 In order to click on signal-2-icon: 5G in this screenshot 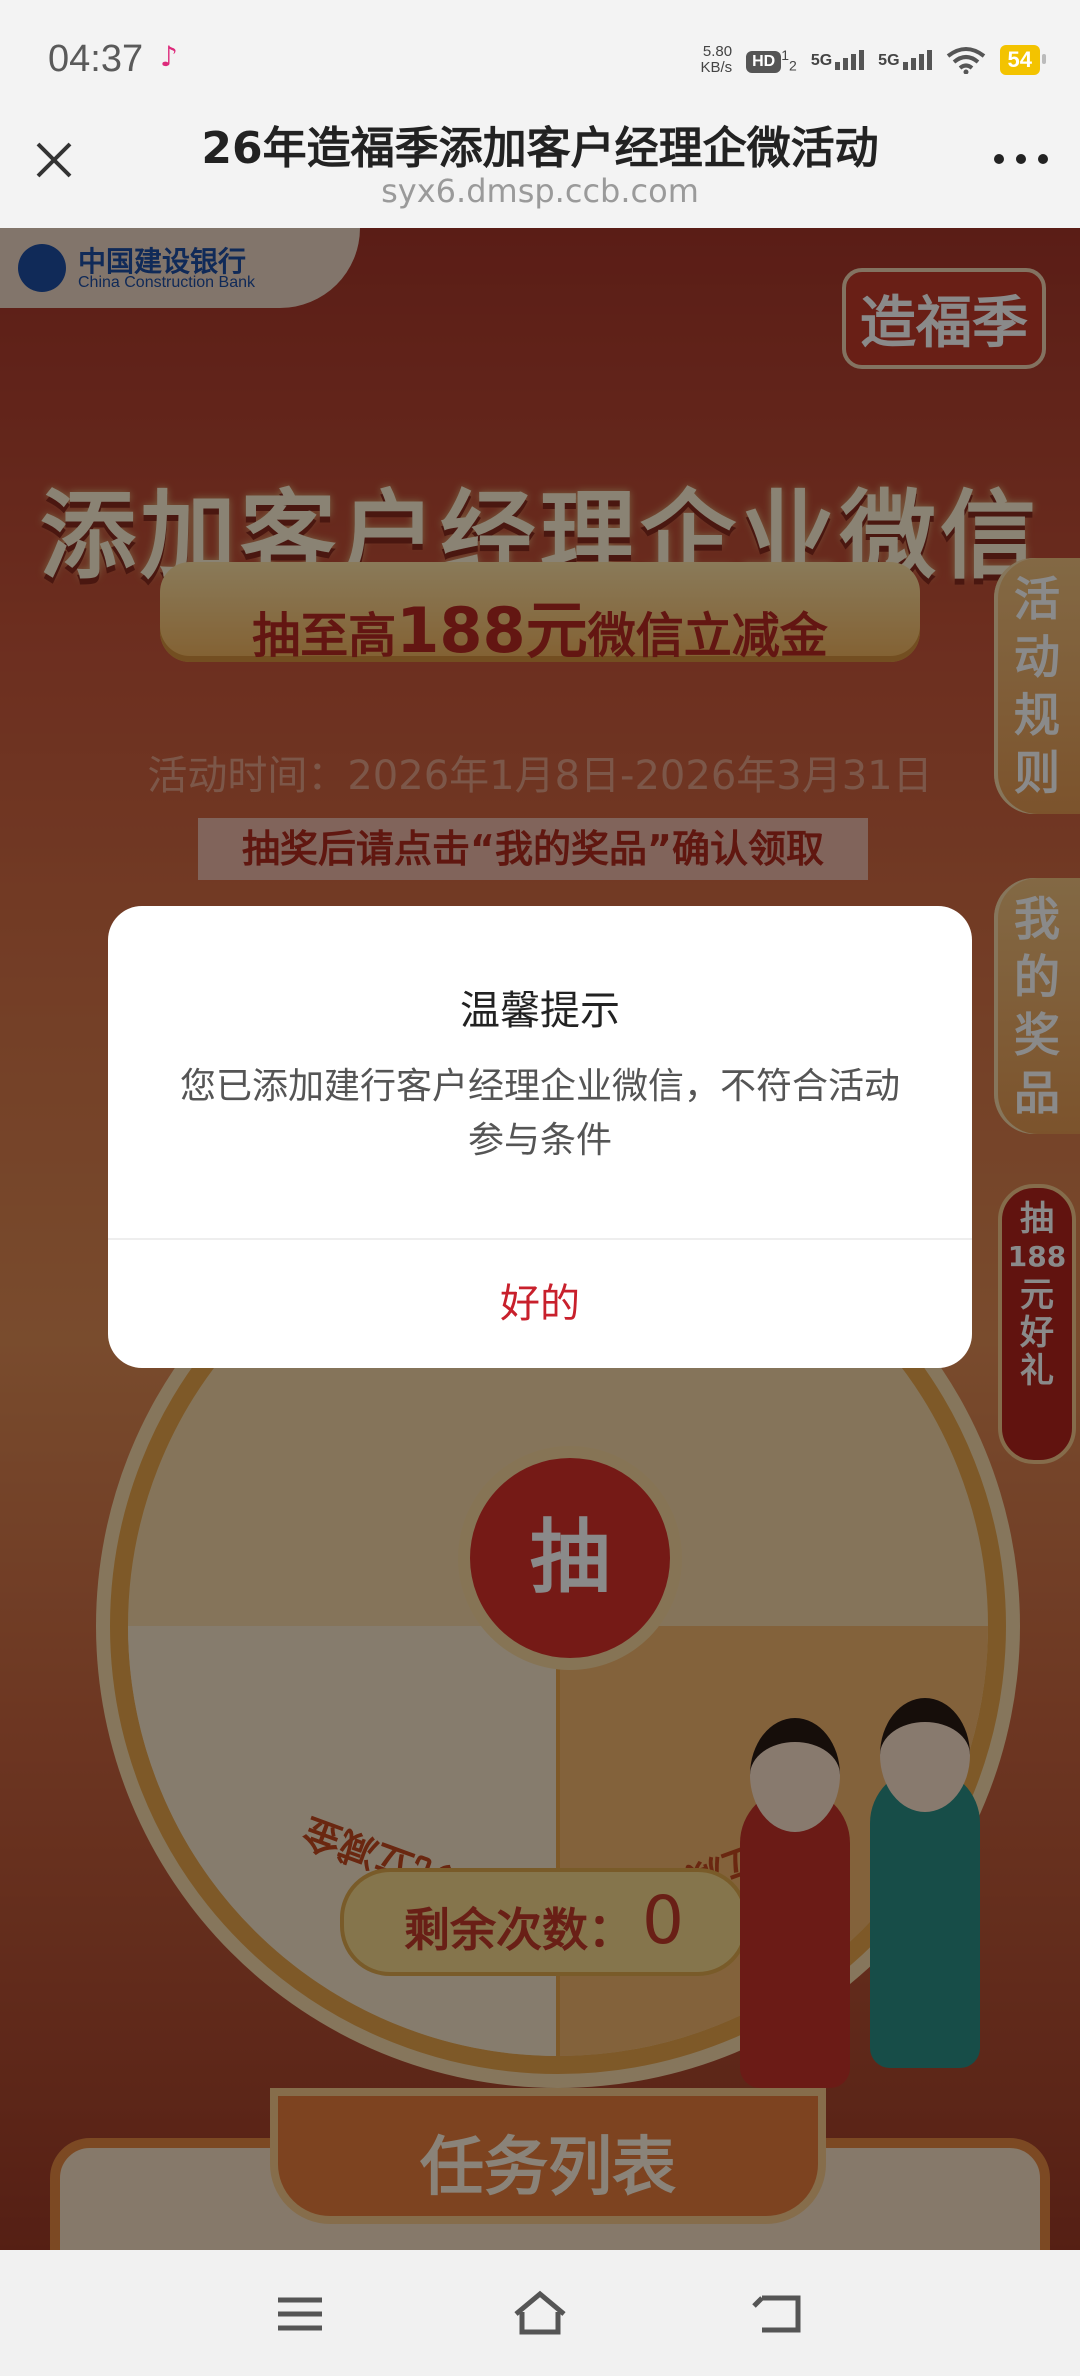, I will do `click(905, 60)`.